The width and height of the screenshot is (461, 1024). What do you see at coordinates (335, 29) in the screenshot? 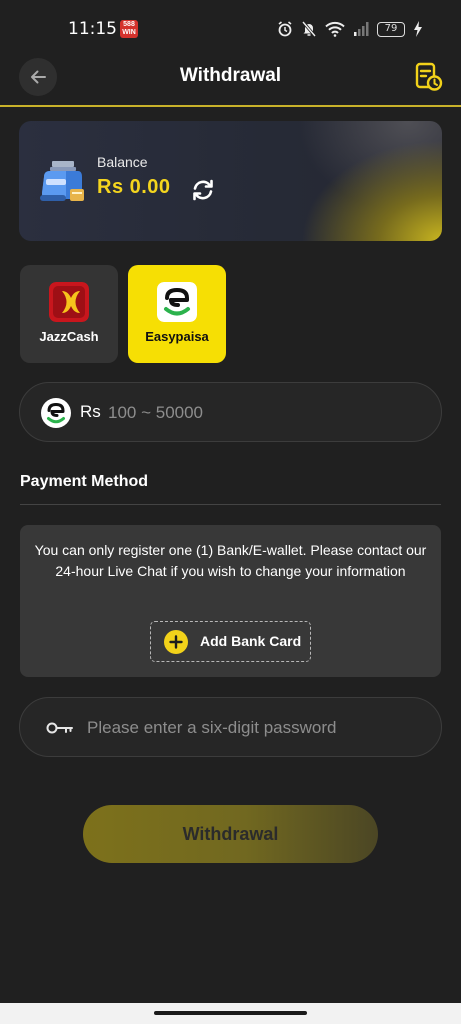
I see `wifi-icon` at bounding box center [335, 29].